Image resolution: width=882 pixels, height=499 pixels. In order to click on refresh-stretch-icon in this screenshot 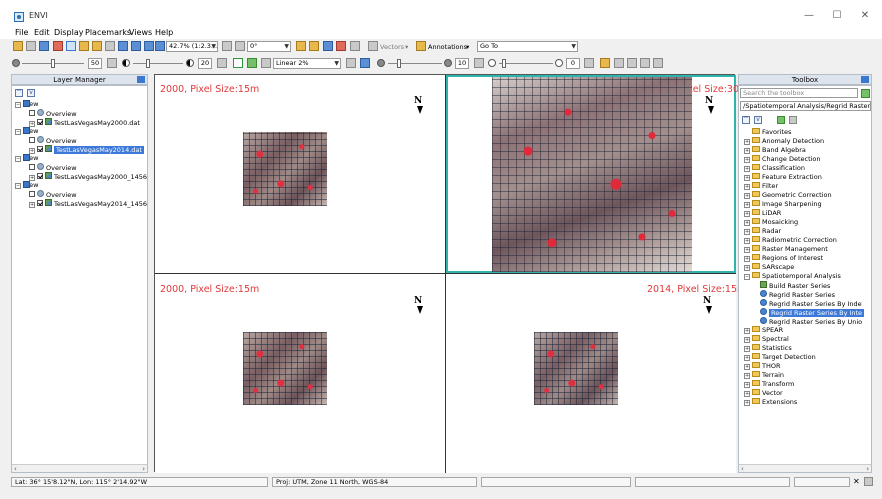, I will do `click(252, 63)`.